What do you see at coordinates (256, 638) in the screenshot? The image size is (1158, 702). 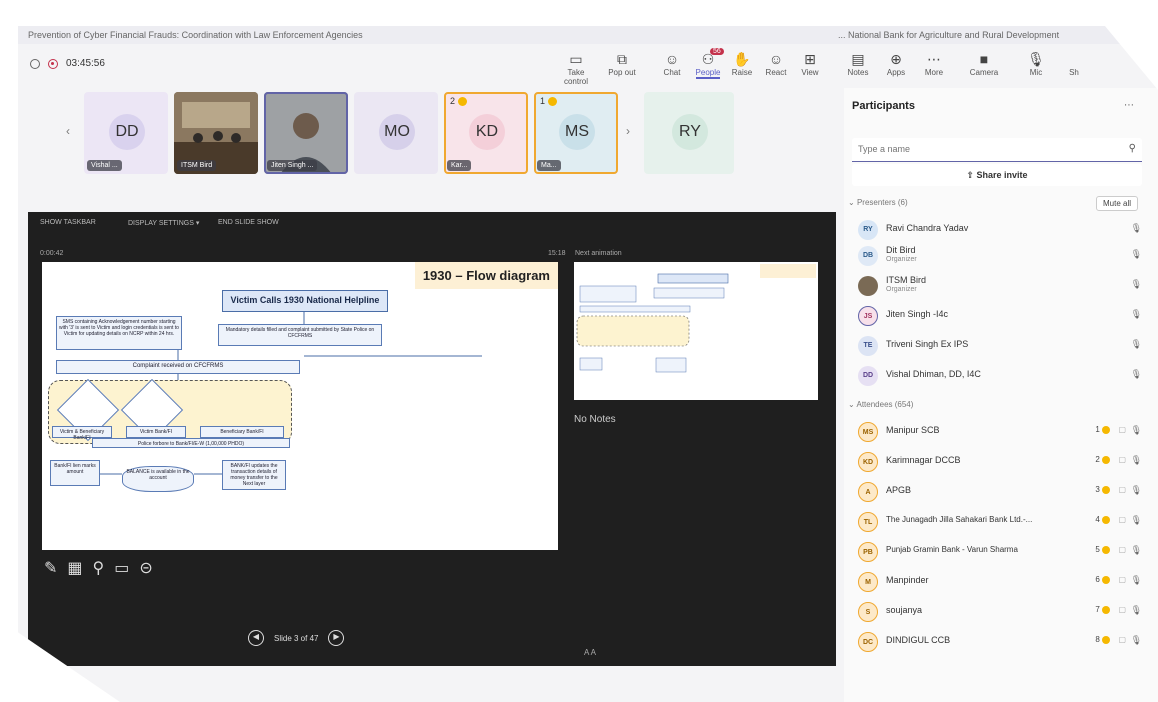 I see `previous-slide-icon: ◀` at bounding box center [256, 638].